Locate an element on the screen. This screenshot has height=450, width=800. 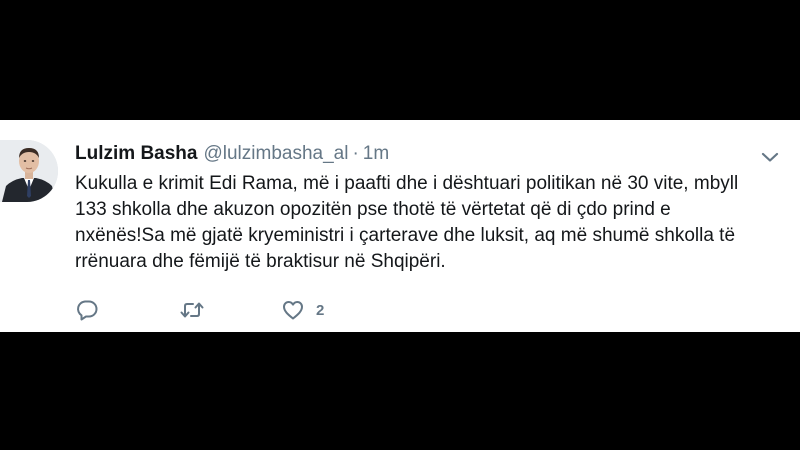
retweet-icon is located at coordinates (192, 310).